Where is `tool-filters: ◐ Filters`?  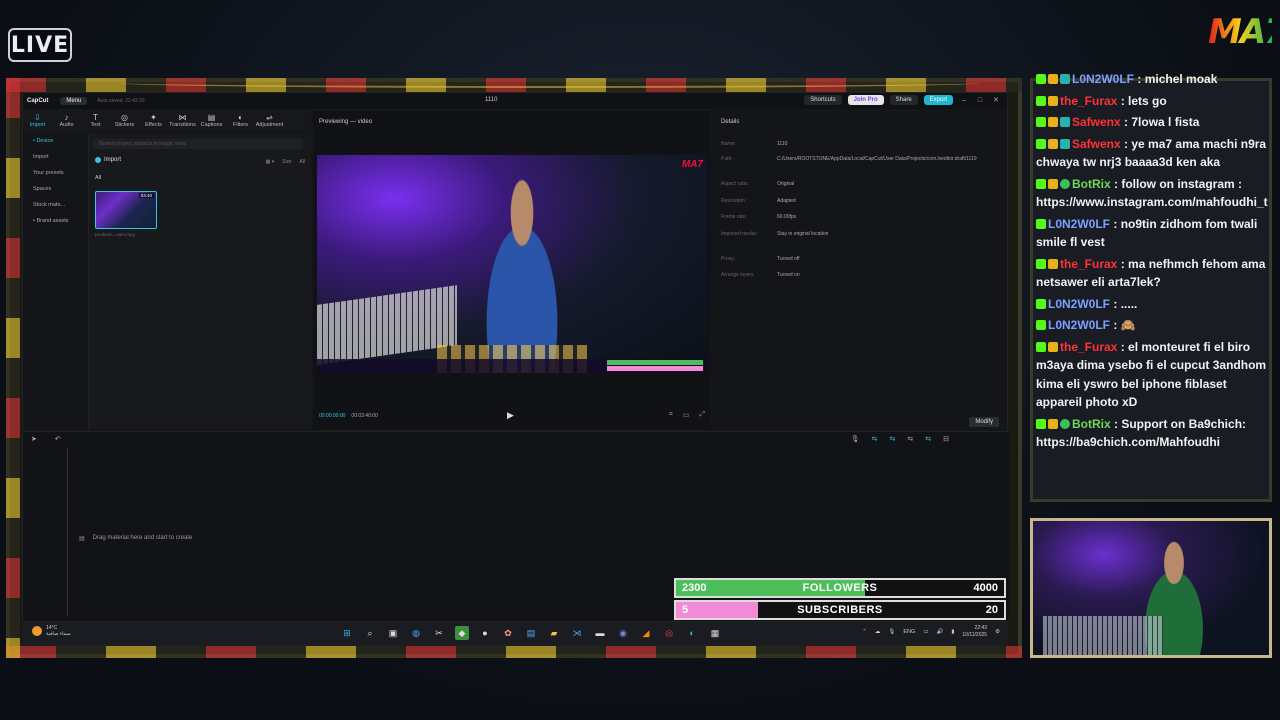 tool-filters: ◐ Filters is located at coordinates (240, 120).